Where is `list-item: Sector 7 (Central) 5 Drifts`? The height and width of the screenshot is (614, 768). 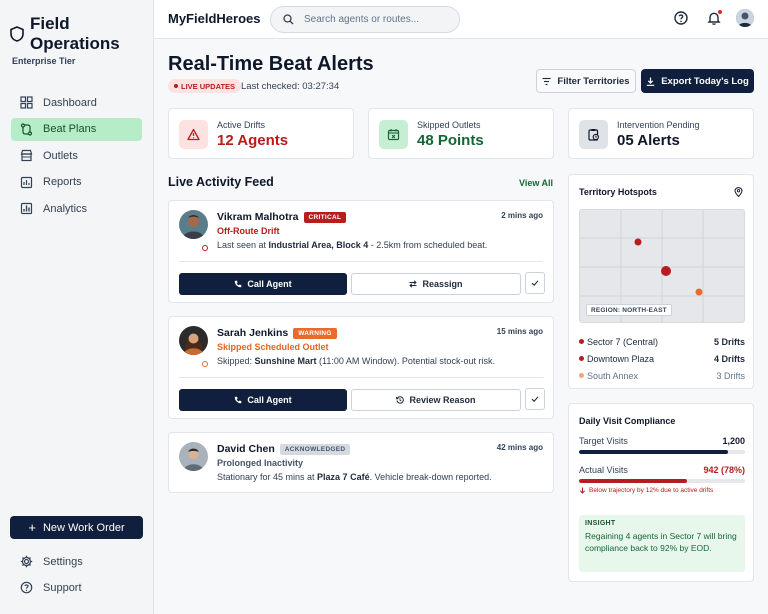 list-item: Sector 7 (Central) 5 Drifts is located at coordinates (662, 341).